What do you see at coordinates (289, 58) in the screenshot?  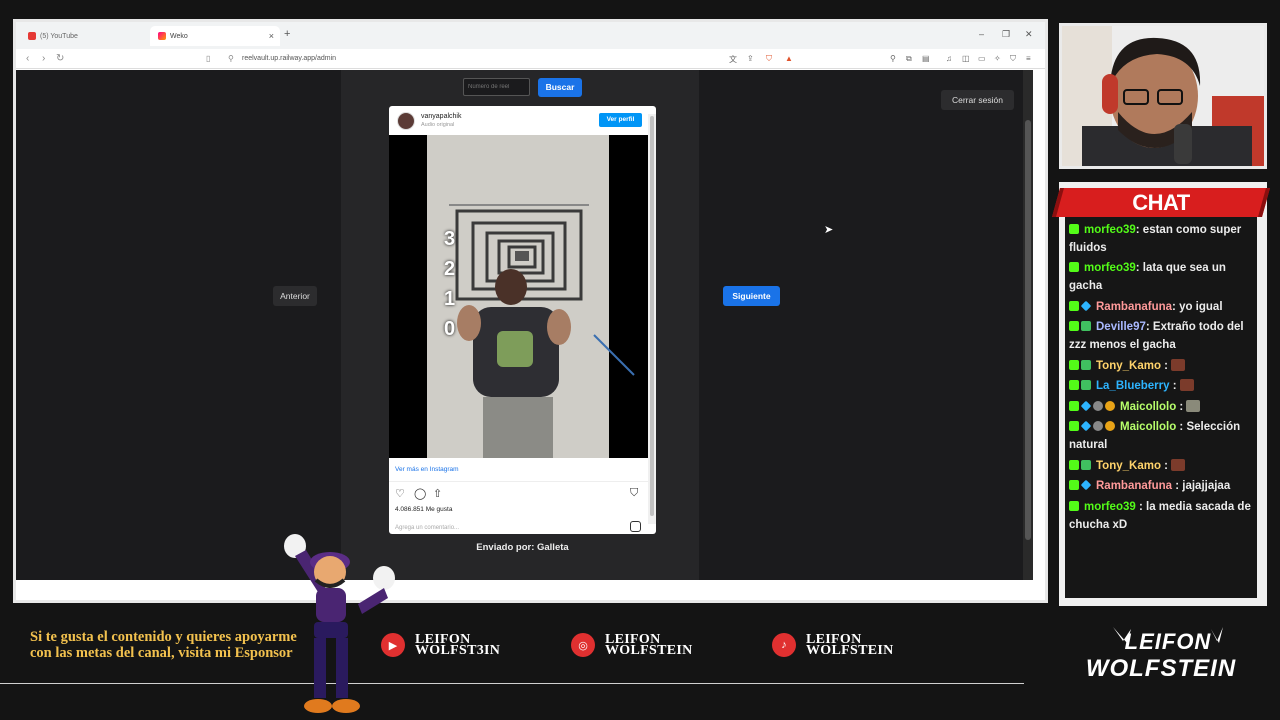 I see `url-field: reelvault.up.railway.app/admin` at bounding box center [289, 58].